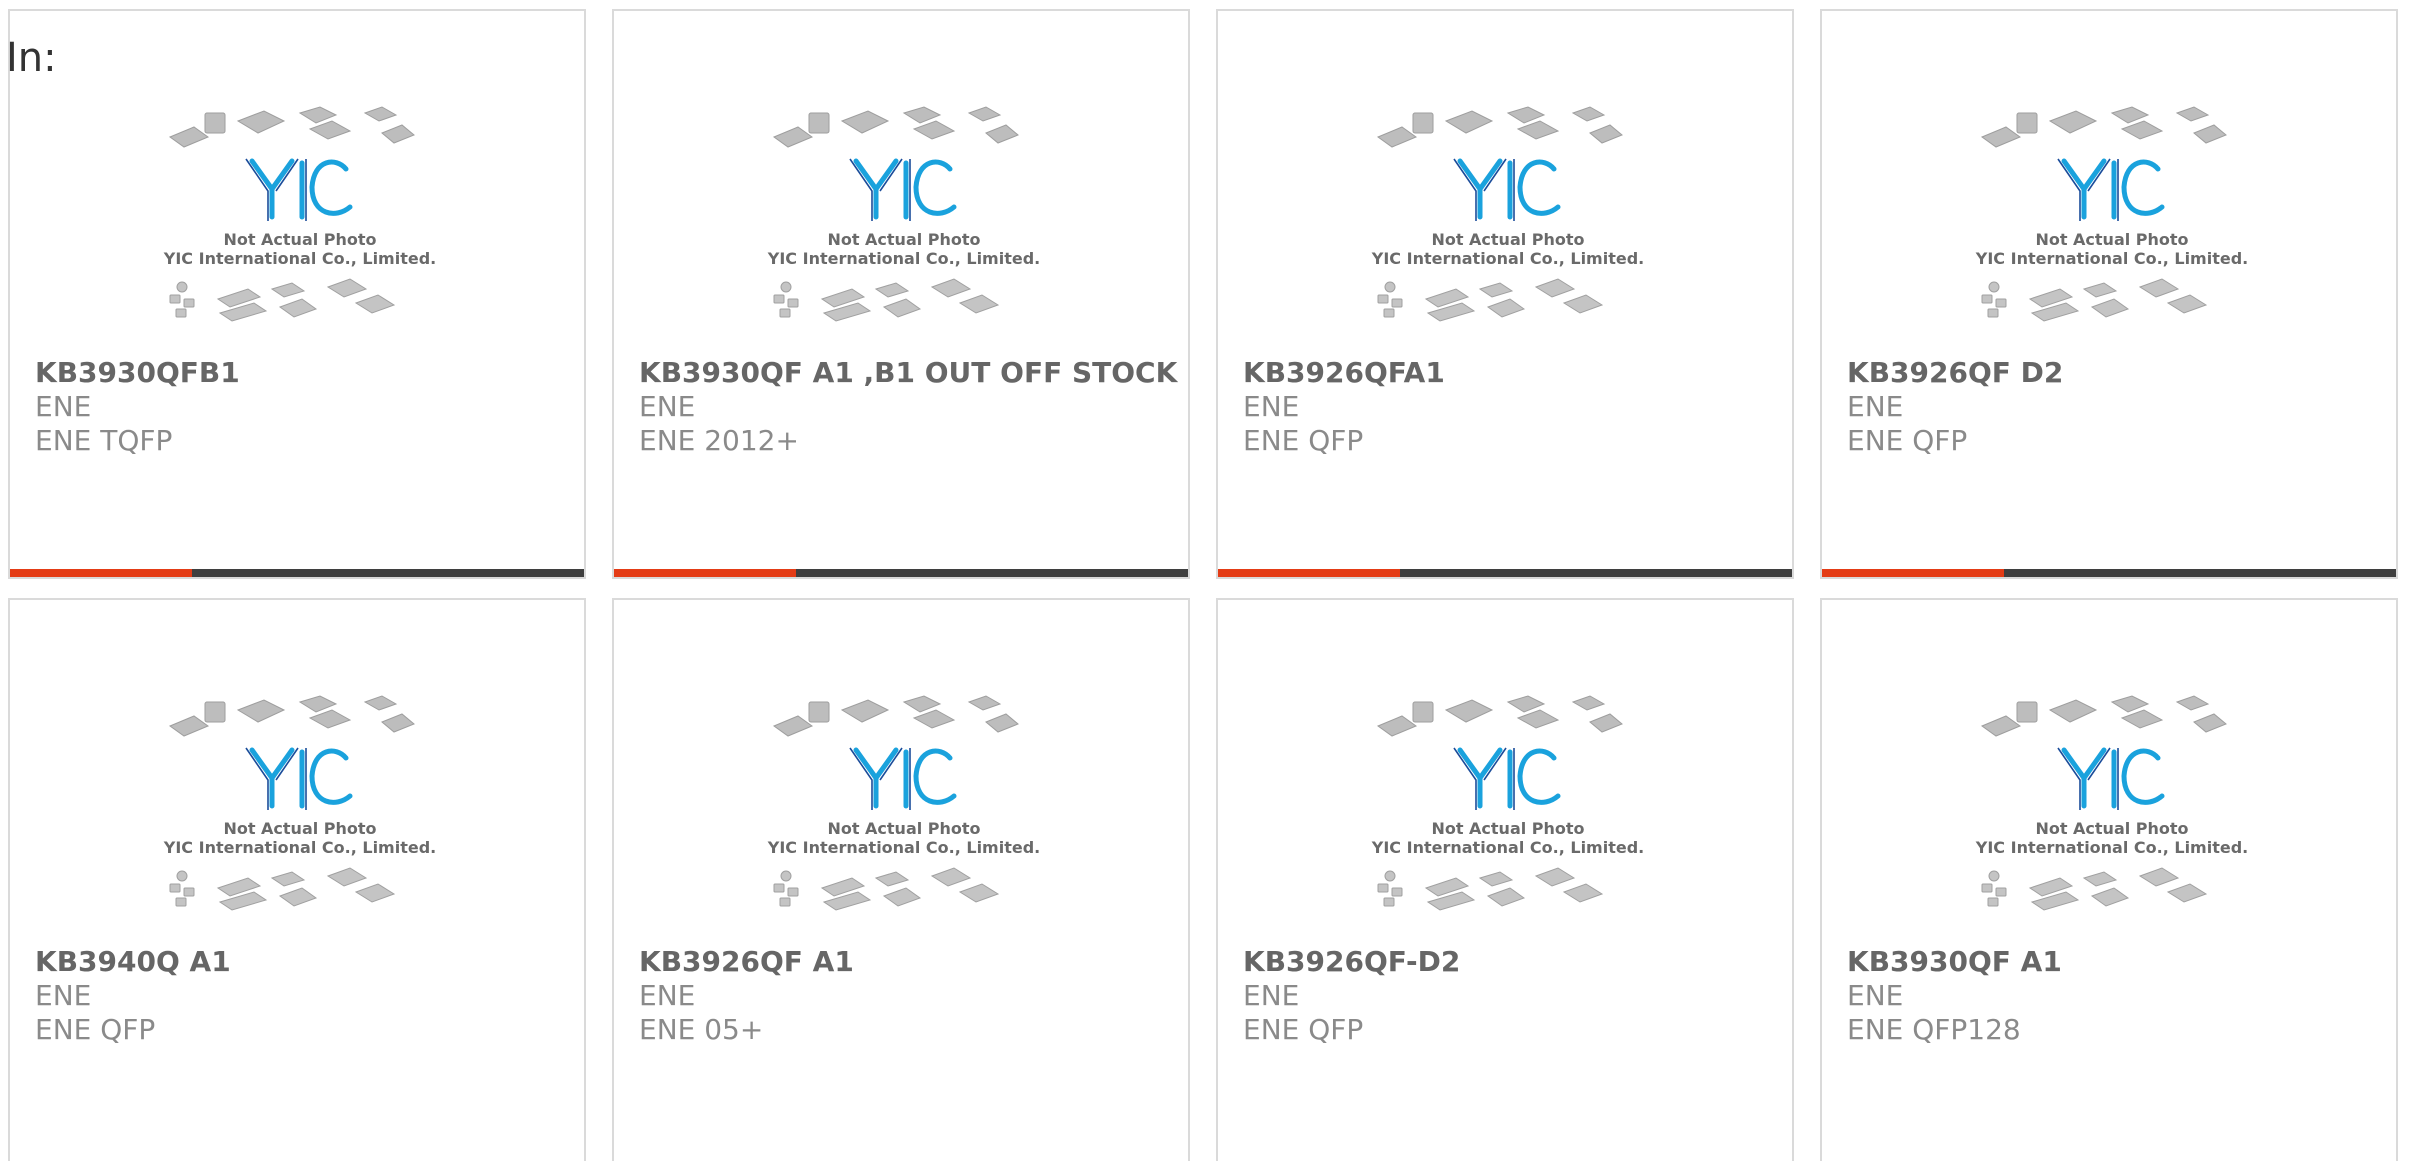  What do you see at coordinates (1351, 962) in the screenshot?
I see `product-part-number-link: KB3926QF-D2` at bounding box center [1351, 962].